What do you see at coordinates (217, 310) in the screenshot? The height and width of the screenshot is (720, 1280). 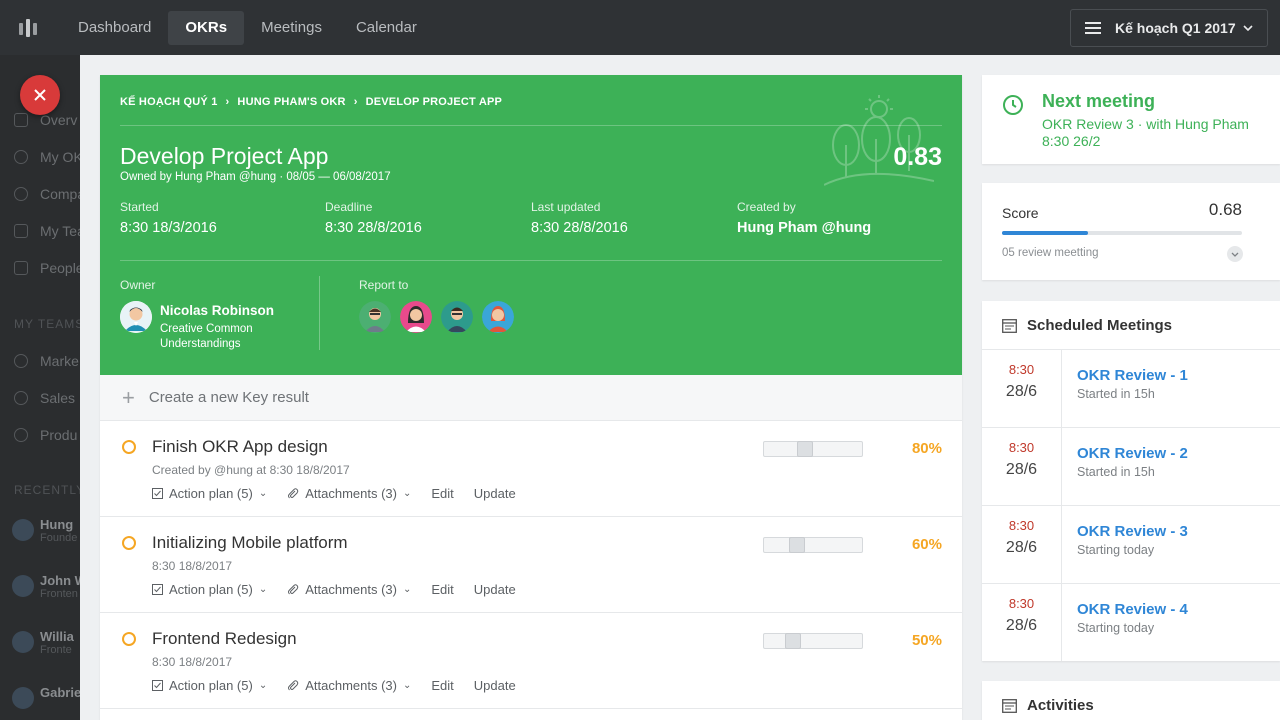 I see `owner-name: Nicolas Robinson` at bounding box center [217, 310].